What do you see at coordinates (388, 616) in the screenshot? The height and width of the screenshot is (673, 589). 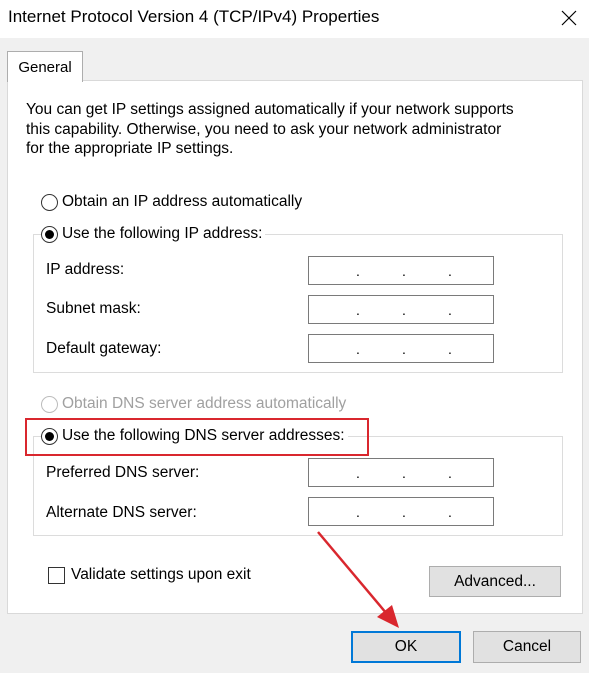 I see `arrow-head` at bounding box center [388, 616].